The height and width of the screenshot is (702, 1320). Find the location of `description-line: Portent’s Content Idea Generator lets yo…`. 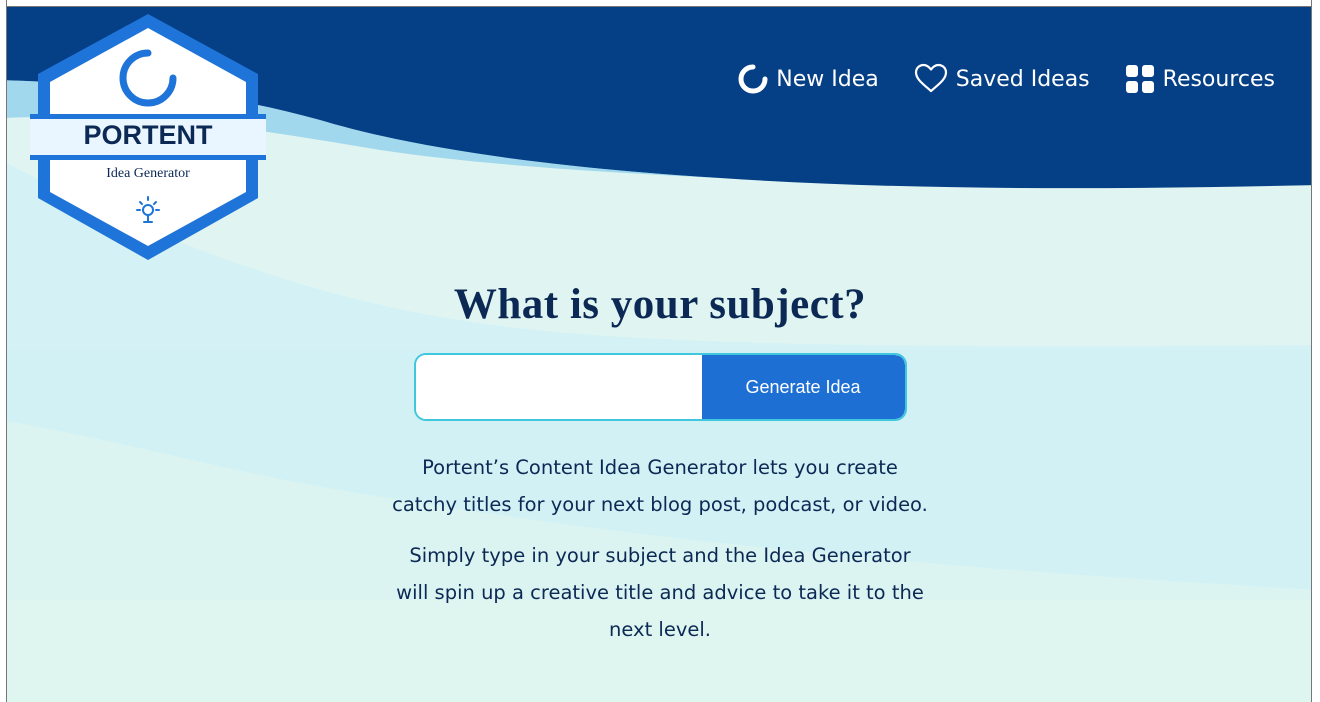

description-line: Portent’s Content Idea Generator lets yo… is located at coordinates (660, 467).